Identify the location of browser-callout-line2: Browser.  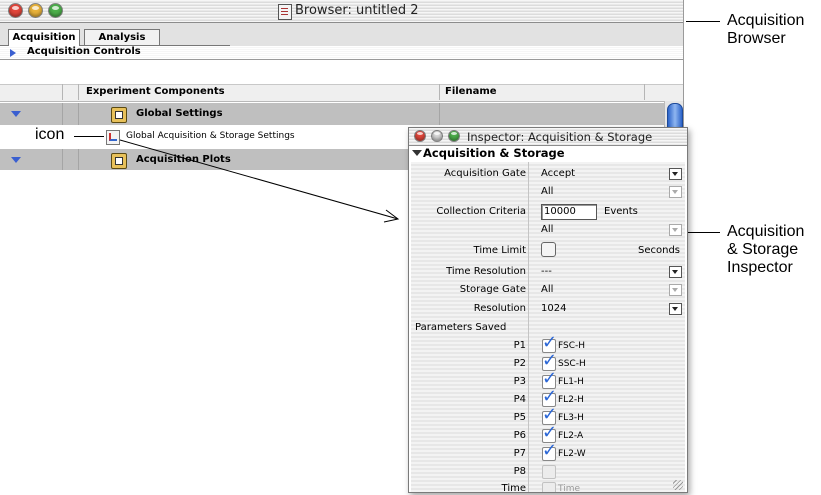
(756, 38).